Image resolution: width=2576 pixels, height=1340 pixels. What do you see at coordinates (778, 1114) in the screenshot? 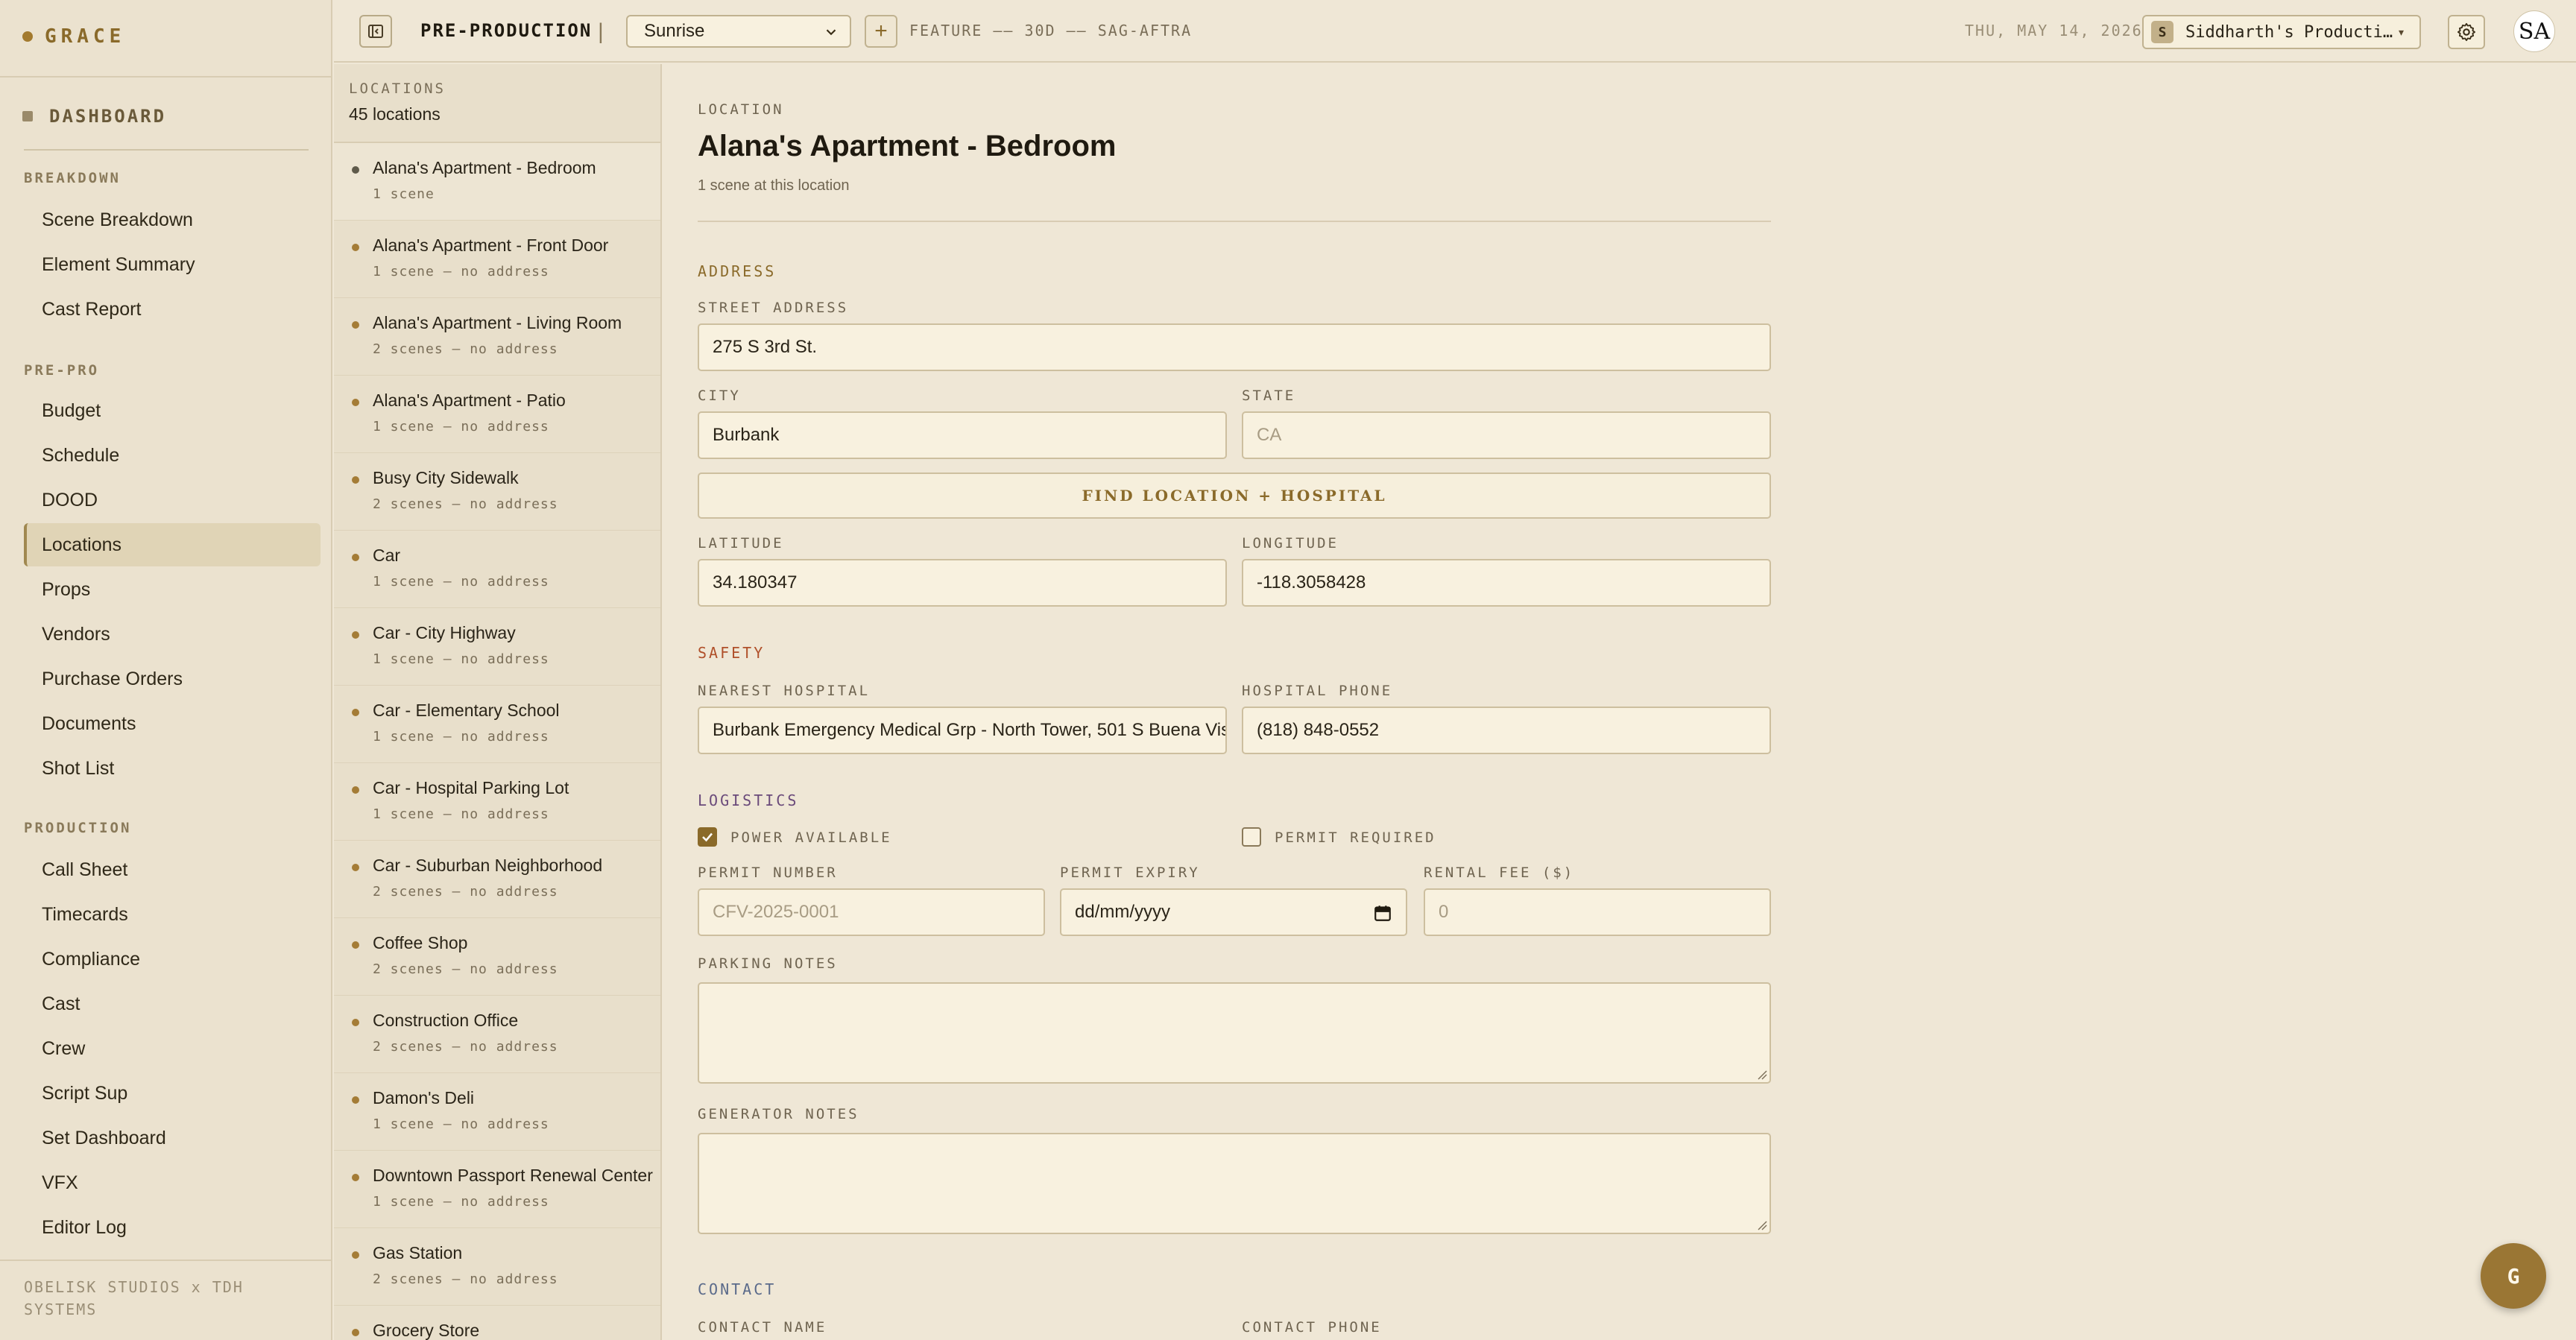
I see `generator-notes-label: GENERATOR NOTES` at bounding box center [778, 1114].